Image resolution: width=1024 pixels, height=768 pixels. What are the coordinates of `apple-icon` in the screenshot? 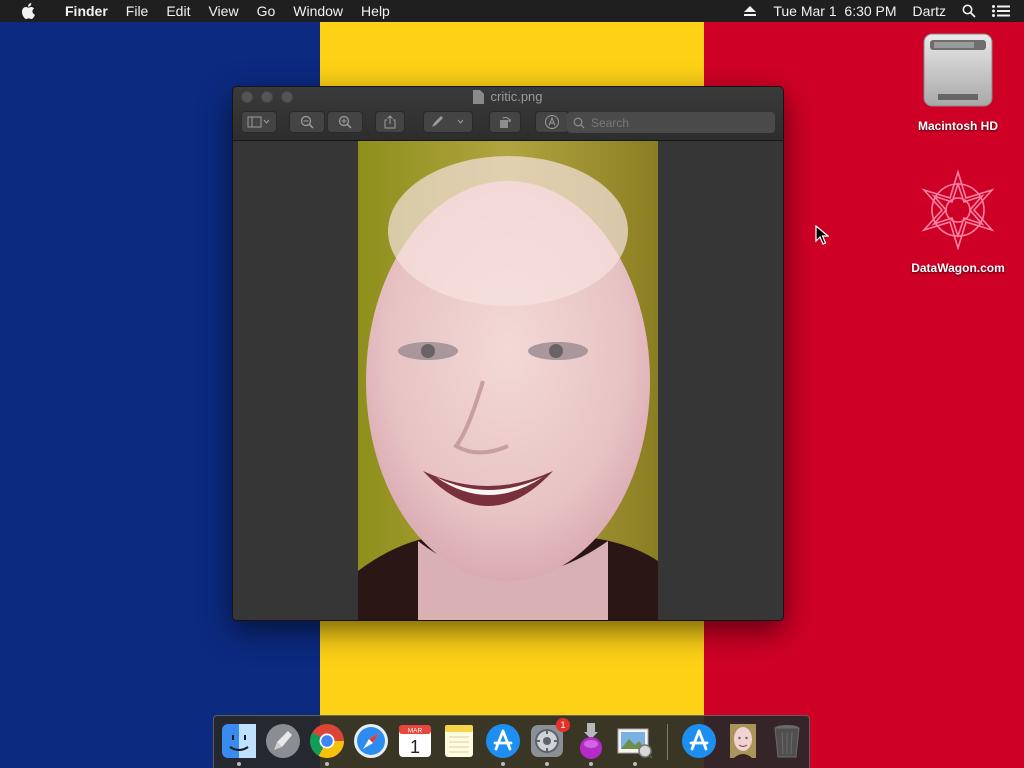 It's located at (28, 11).